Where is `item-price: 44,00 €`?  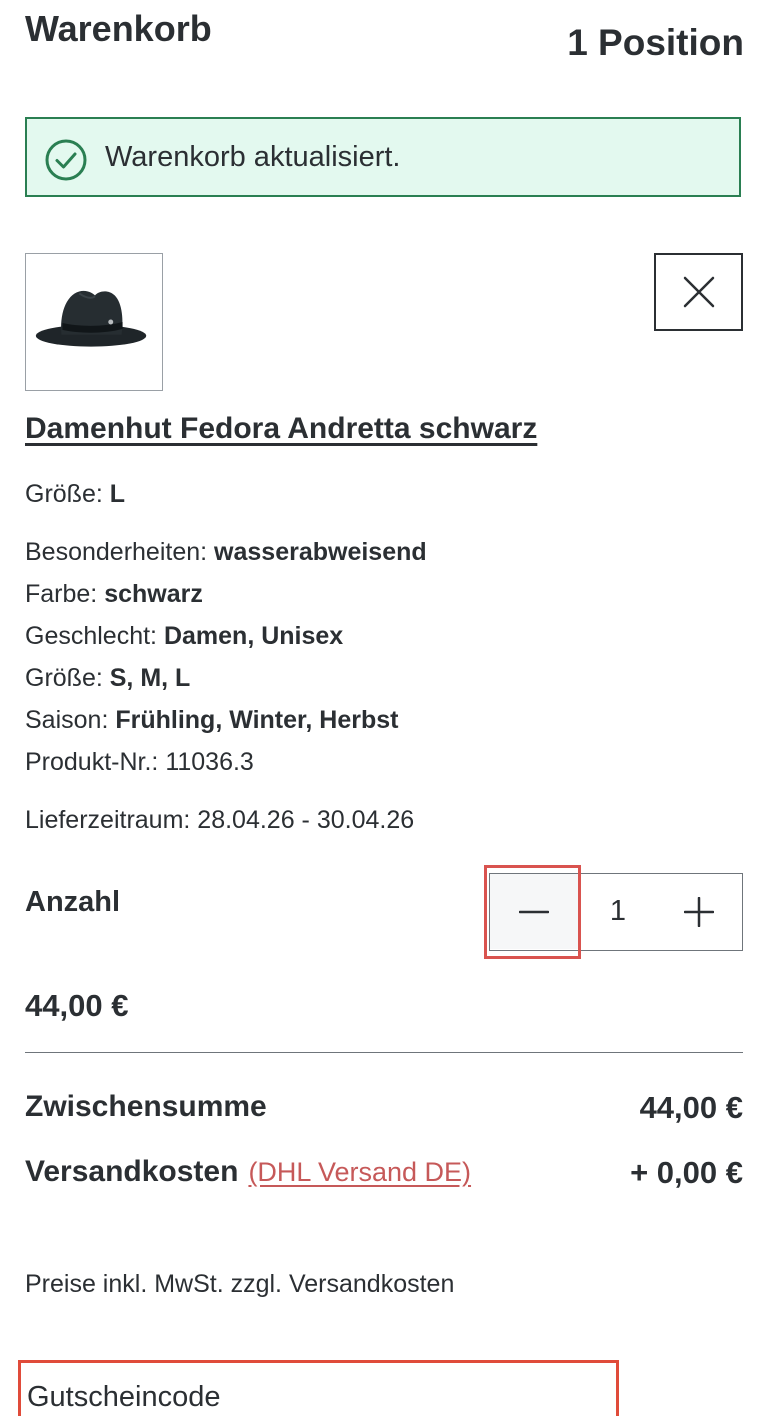 item-price: 44,00 € is located at coordinates (77, 1005).